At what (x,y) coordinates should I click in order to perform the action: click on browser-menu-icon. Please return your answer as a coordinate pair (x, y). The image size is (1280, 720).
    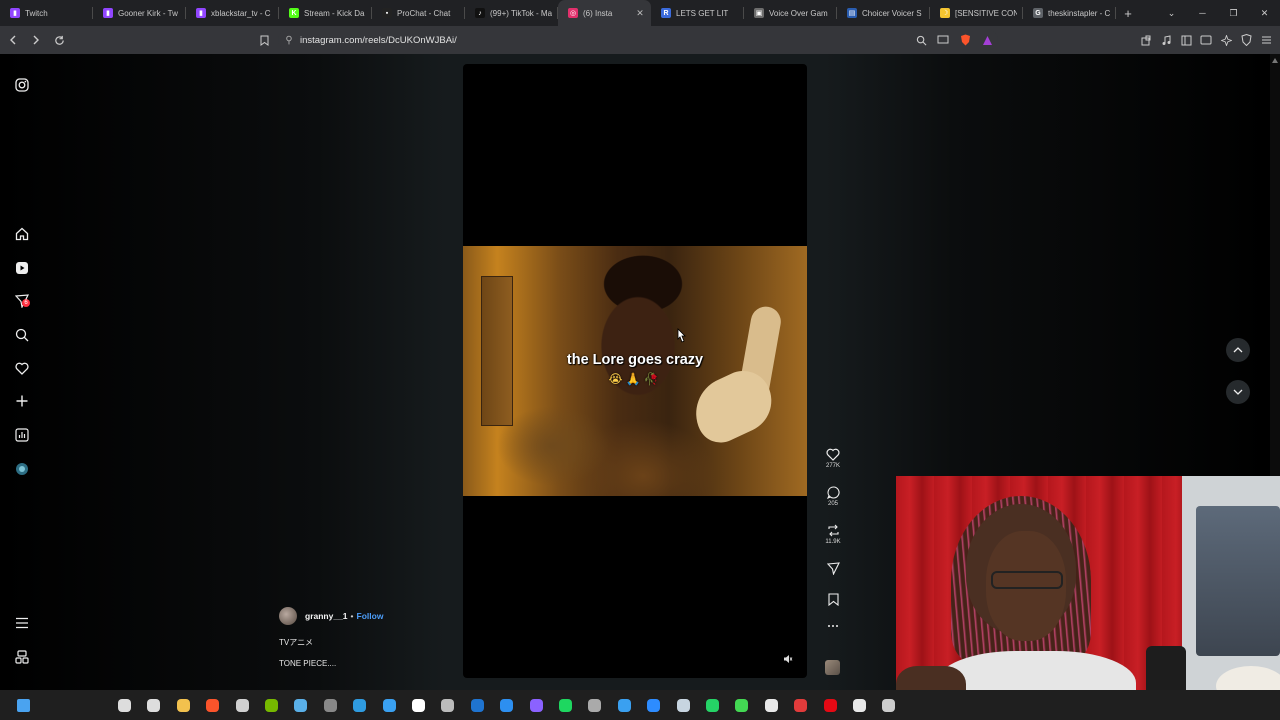
    Looking at the image, I should click on (1266, 40).